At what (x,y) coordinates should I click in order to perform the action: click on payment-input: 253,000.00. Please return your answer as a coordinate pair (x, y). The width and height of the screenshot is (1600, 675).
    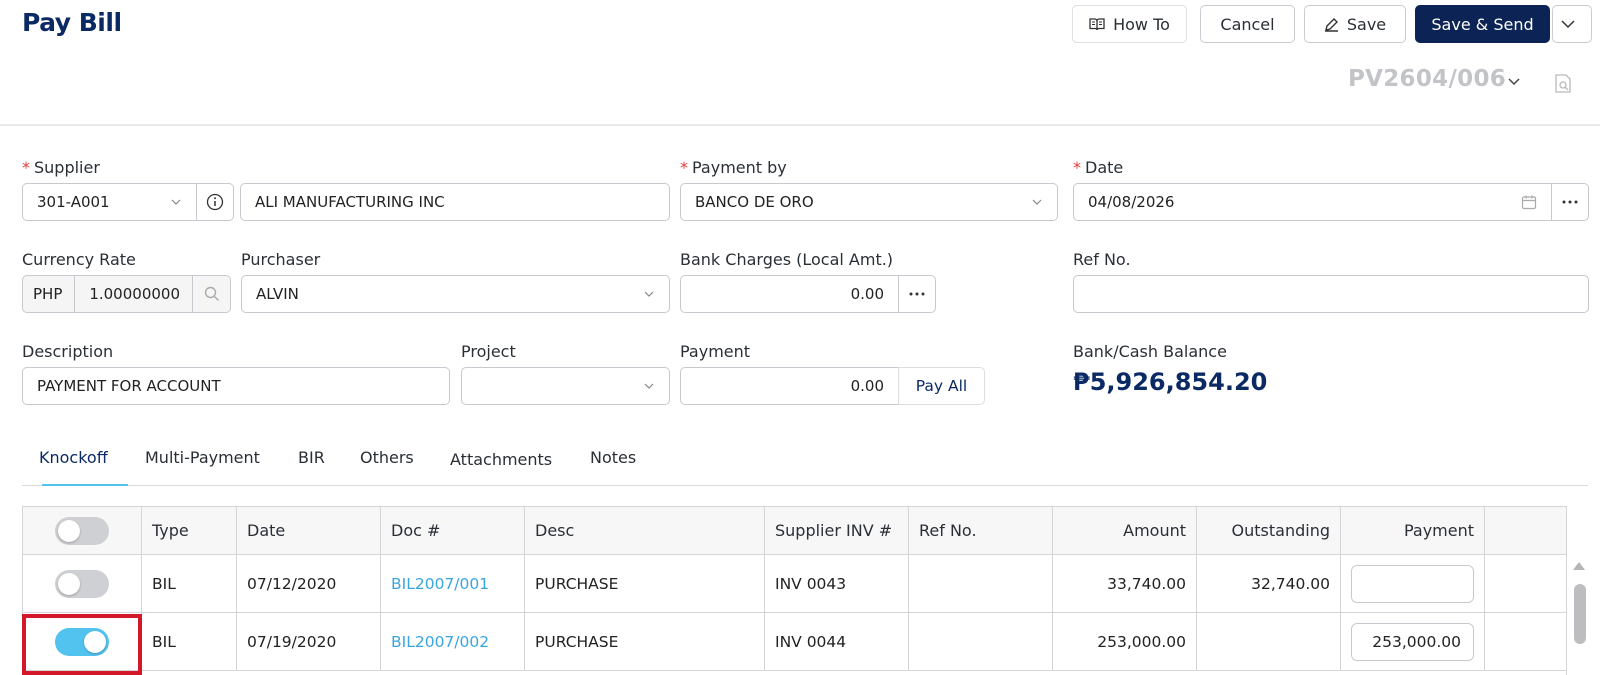
    Looking at the image, I should click on (1412, 641).